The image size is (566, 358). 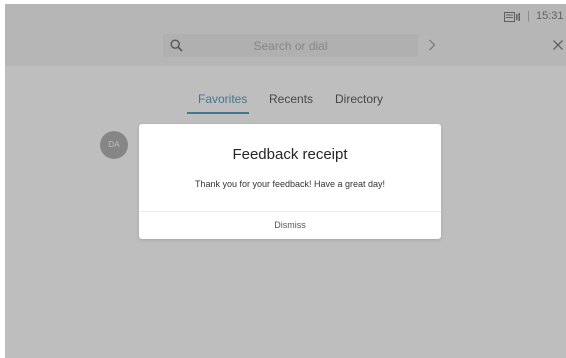 What do you see at coordinates (290, 154) in the screenshot?
I see `dialog-title: Feedback receipt` at bounding box center [290, 154].